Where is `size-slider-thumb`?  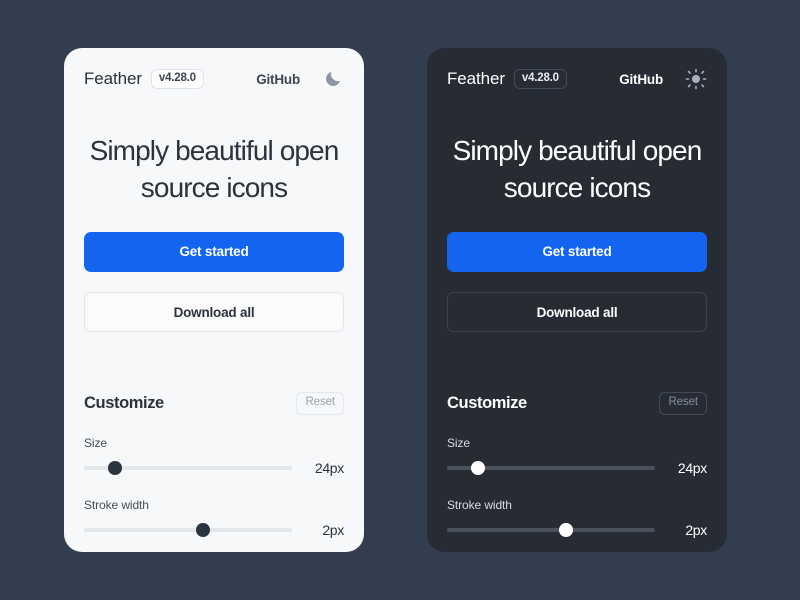 size-slider-thumb is located at coordinates (115, 467).